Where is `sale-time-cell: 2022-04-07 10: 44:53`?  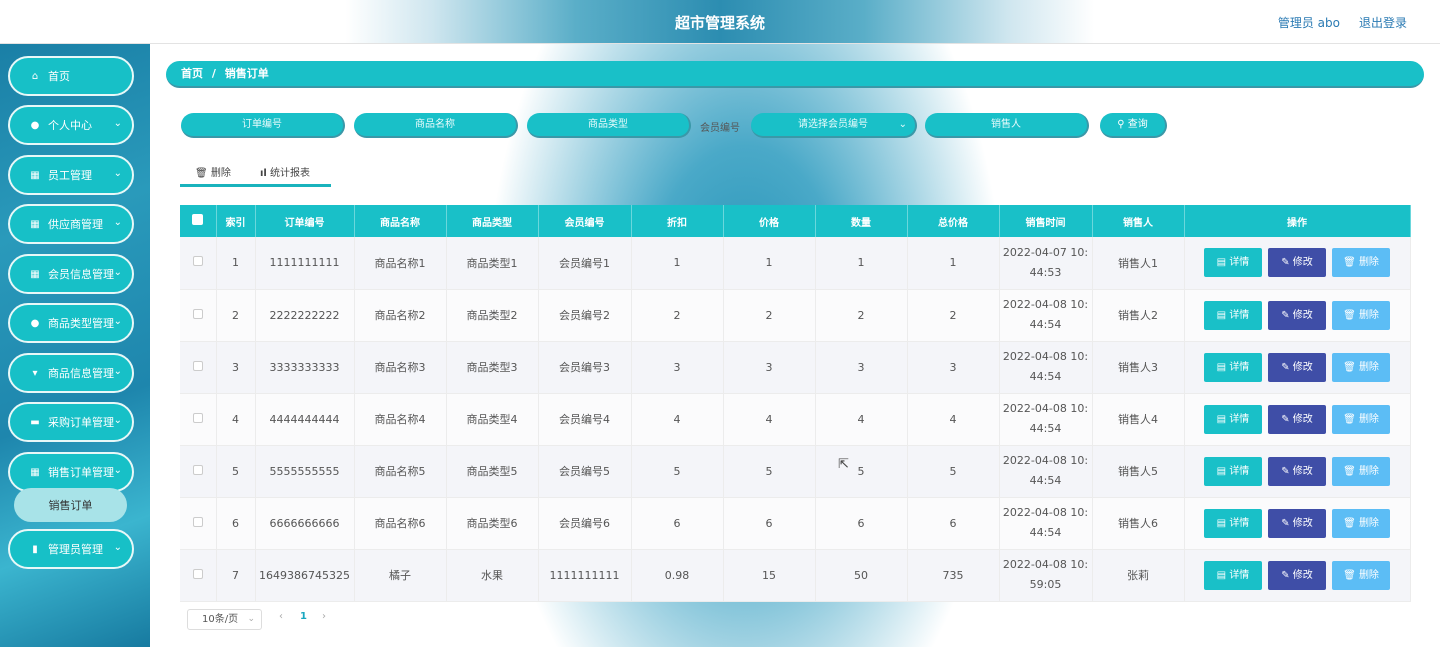
sale-time-cell: 2022-04-07 10: 44:53 is located at coordinates (1046, 263).